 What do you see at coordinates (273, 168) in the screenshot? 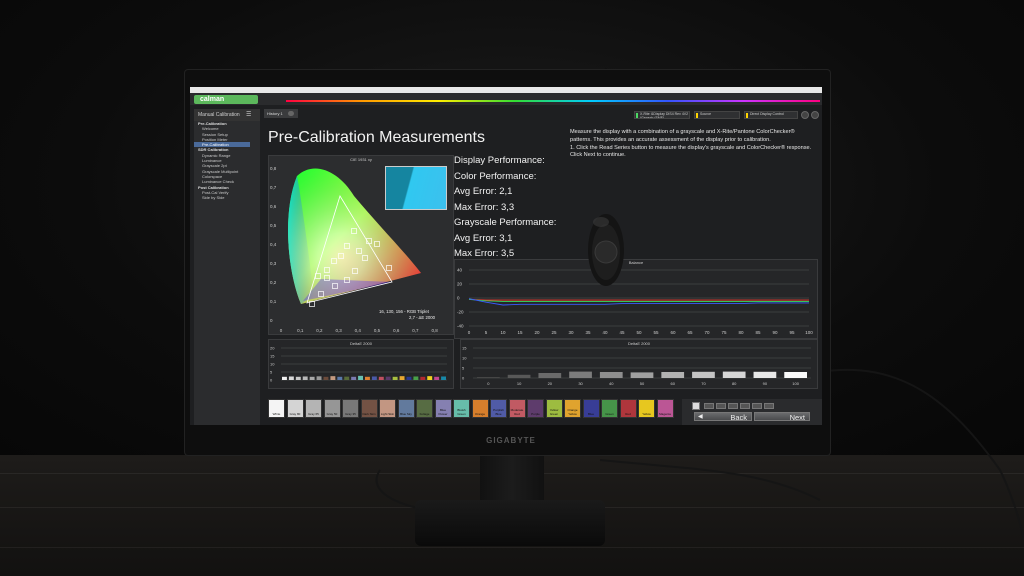
I see `cie-y-tick: 0,8` at bounding box center [273, 168].